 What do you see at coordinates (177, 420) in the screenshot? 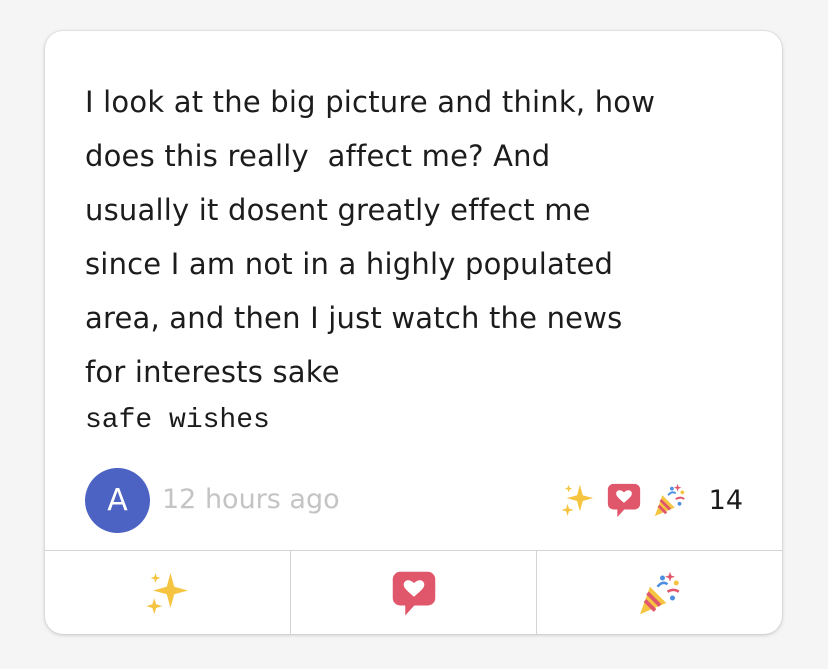
I see `post-signature: safe wishes` at bounding box center [177, 420].